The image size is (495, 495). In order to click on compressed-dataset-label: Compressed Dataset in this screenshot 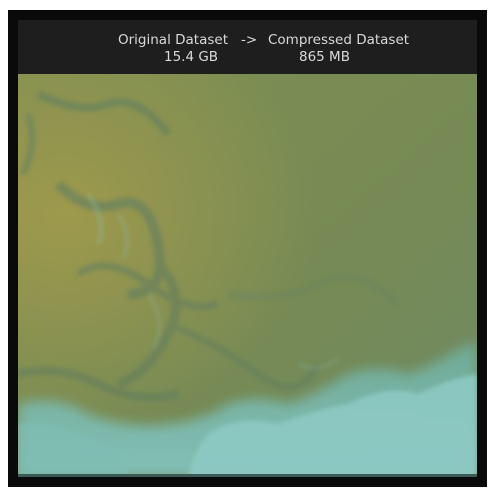, I will do `click(339, 40)`.